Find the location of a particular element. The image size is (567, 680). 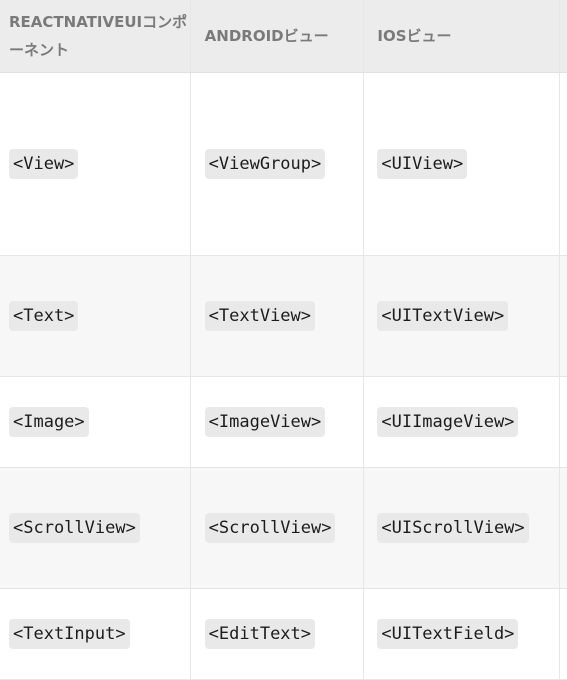

code-label: <UITextView> is located at coordinates (443, 316).